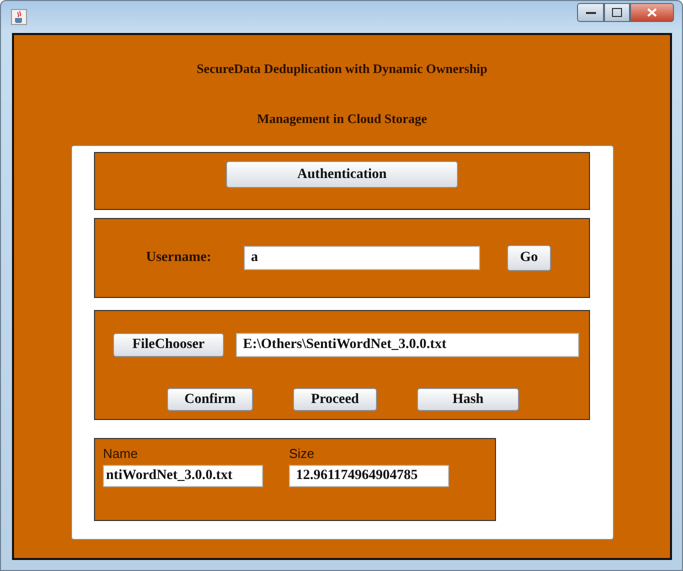 The width and height of the screenshot is (683, 571). I want to click on file-size-field: 12.961174964904785, so click(369, 476).